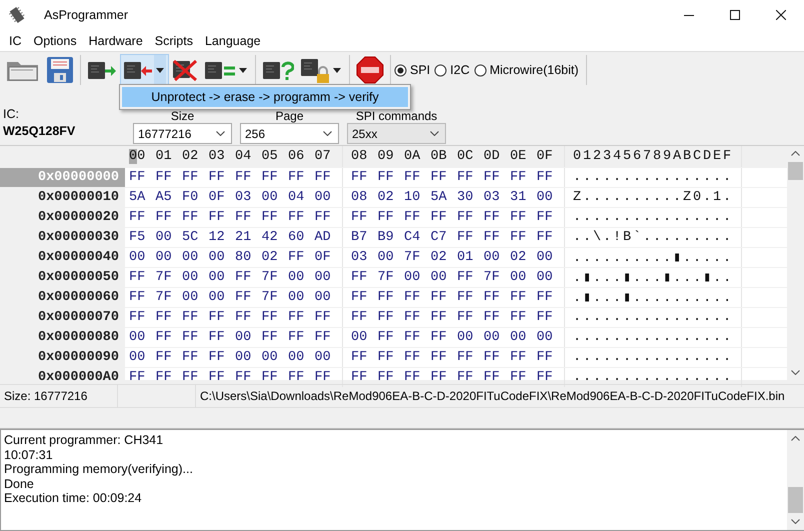 Image resolution: width=804 pixels, height=531 pixels. What do you see at coordinates (62, 337) in the screenshot?
I see `row-address: 0x00000080` at bounding box center [62, 337].